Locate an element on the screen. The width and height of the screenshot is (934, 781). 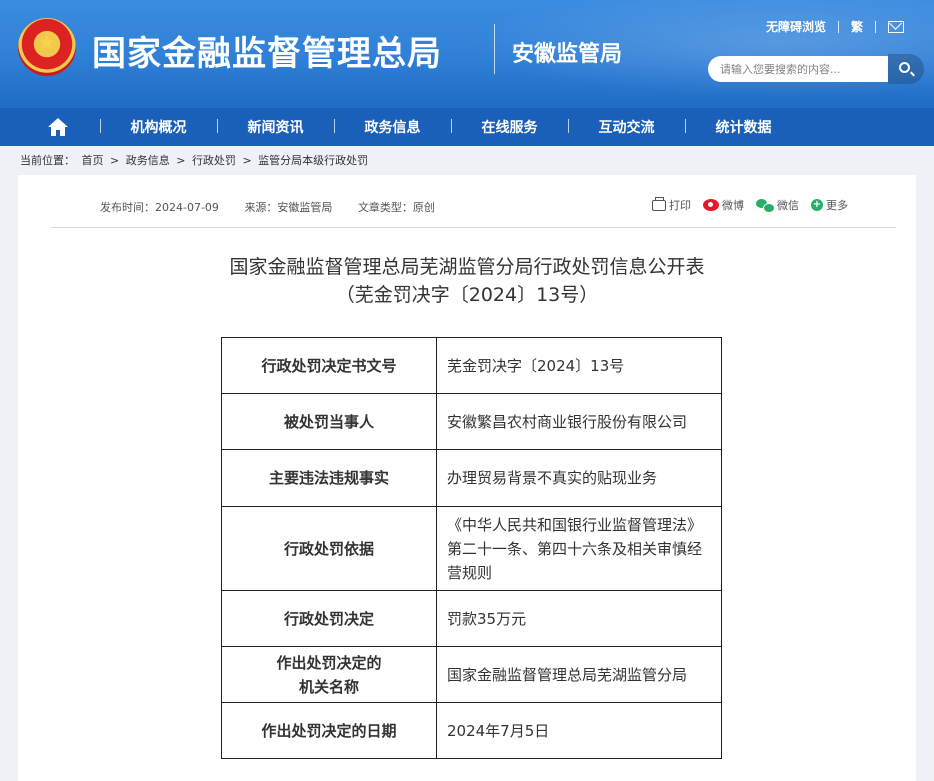
title-divider is located at coordinates (494, 49).